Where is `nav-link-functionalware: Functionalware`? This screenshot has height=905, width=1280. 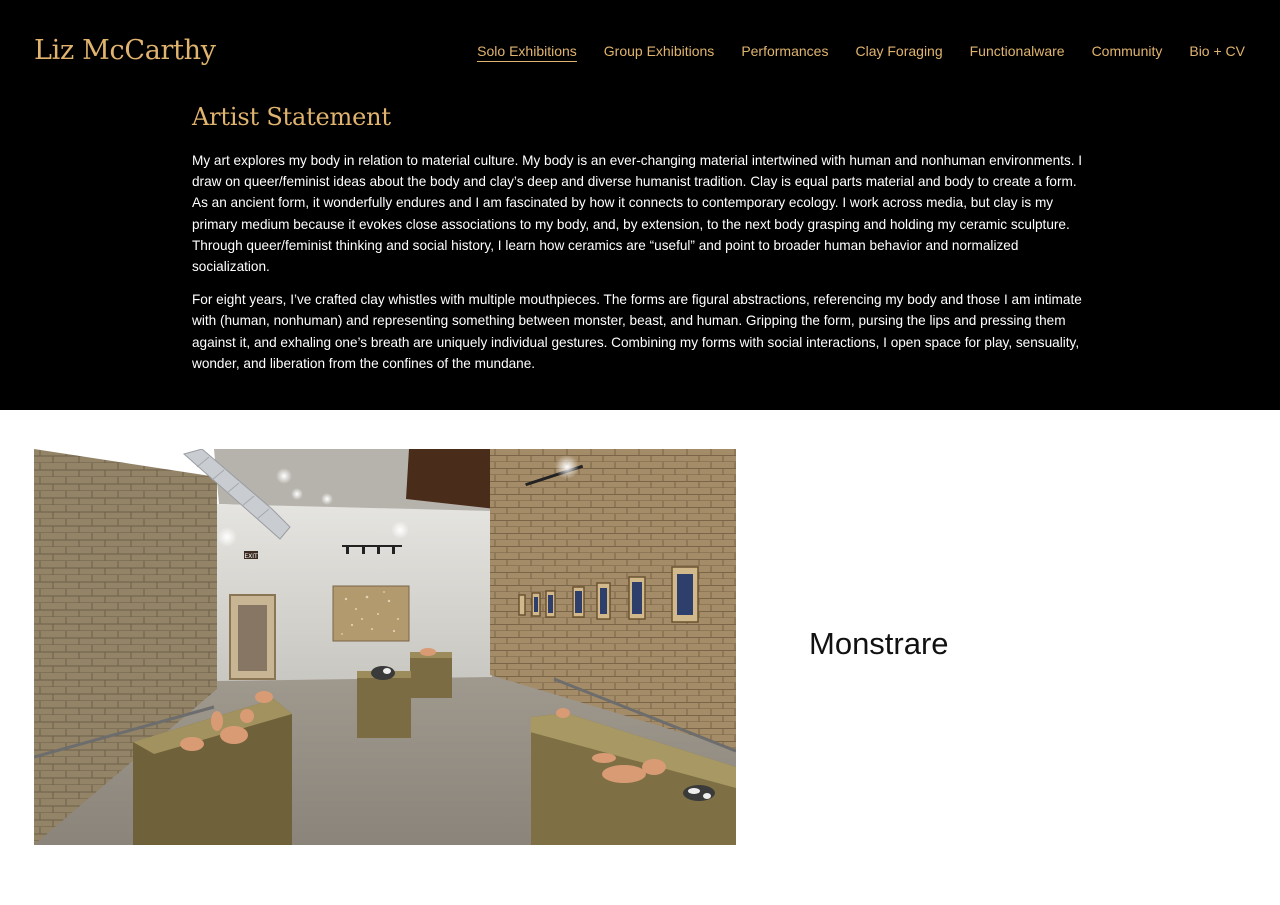 nav-link-functionalware: Functionalware is located at coordinates (1017, 52).